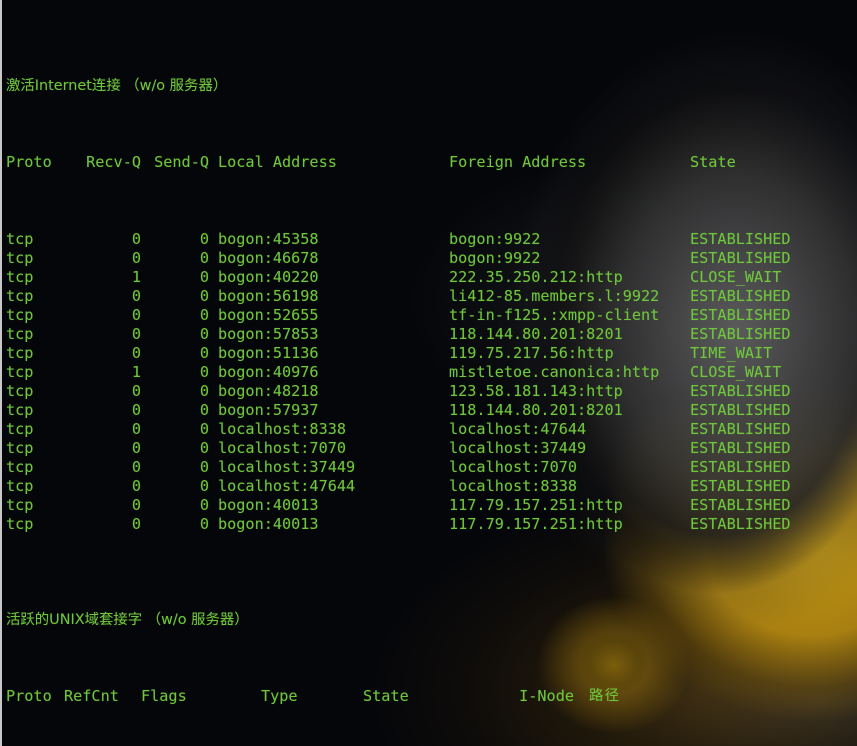 The height and width of the screenshot is (746, 857). Describe the element at coordinates (431, 258) in the screenshot. I see `table-row: tcp 0 0 bogon:46678 bogon:9922 ESTABLISHED` at that location.